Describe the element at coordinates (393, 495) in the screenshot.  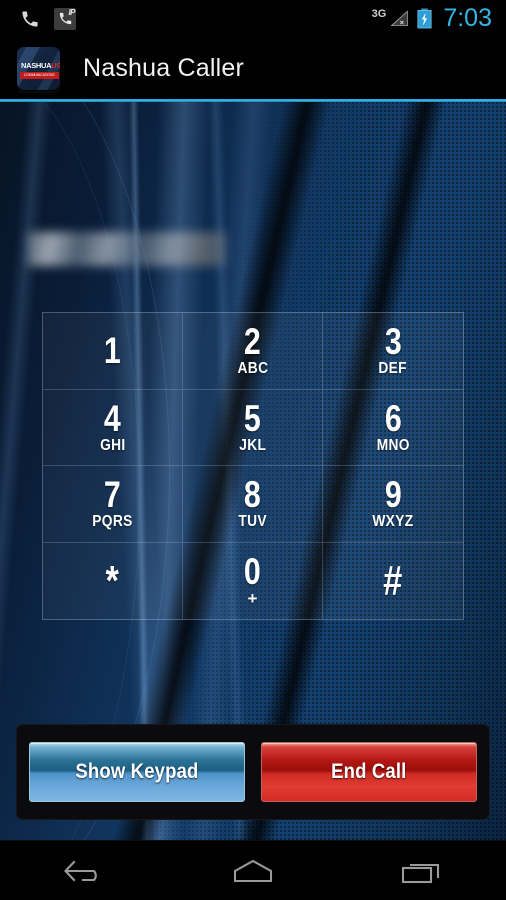
I see `keypad-digit: 9` at that location.